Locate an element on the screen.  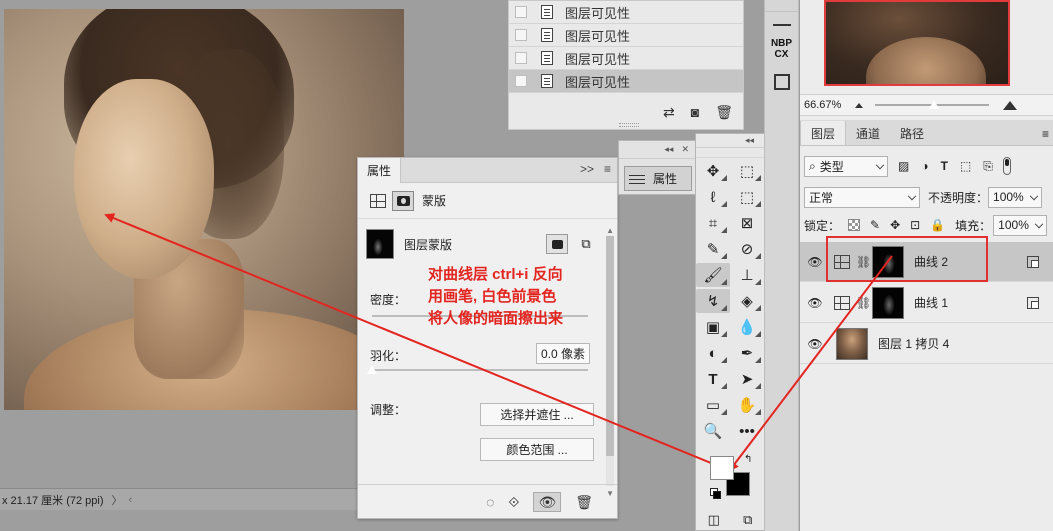
camera-icon: ◙ is located at coordinates (695, 112).